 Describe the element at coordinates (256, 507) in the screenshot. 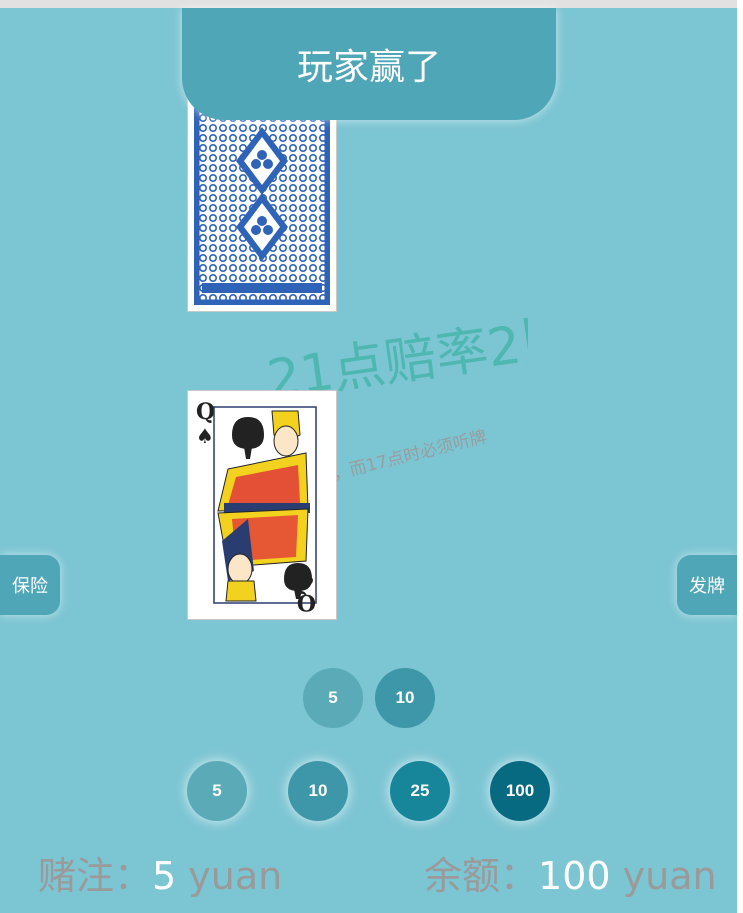

I see `queen-card-face: Q ♠ ♠ Q` at that location.